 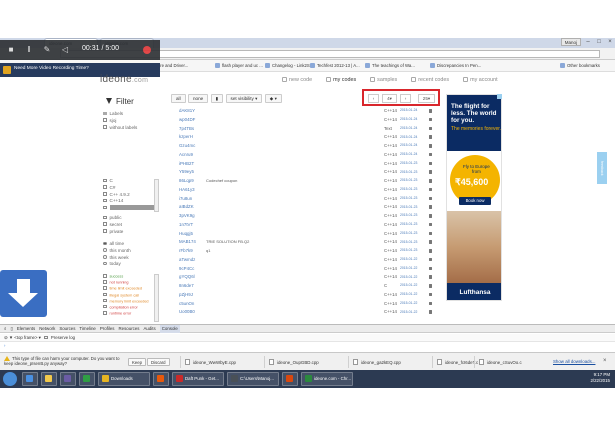 What do you see at coordinates (129, 208) in the screenshot?
I see `language-option-selected` at bounding box center [129, 208].